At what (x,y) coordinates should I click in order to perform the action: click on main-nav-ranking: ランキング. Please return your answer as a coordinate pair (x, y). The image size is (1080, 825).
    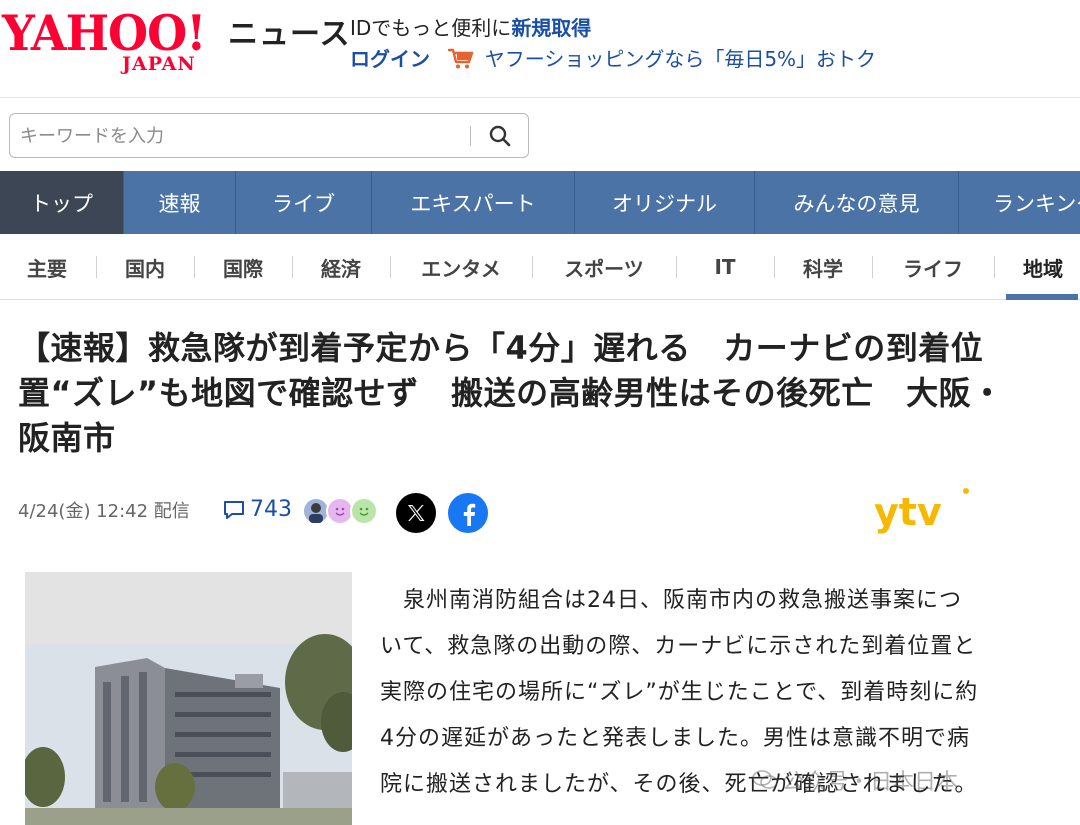
    Looking at the image, I should click on (1019, 202).